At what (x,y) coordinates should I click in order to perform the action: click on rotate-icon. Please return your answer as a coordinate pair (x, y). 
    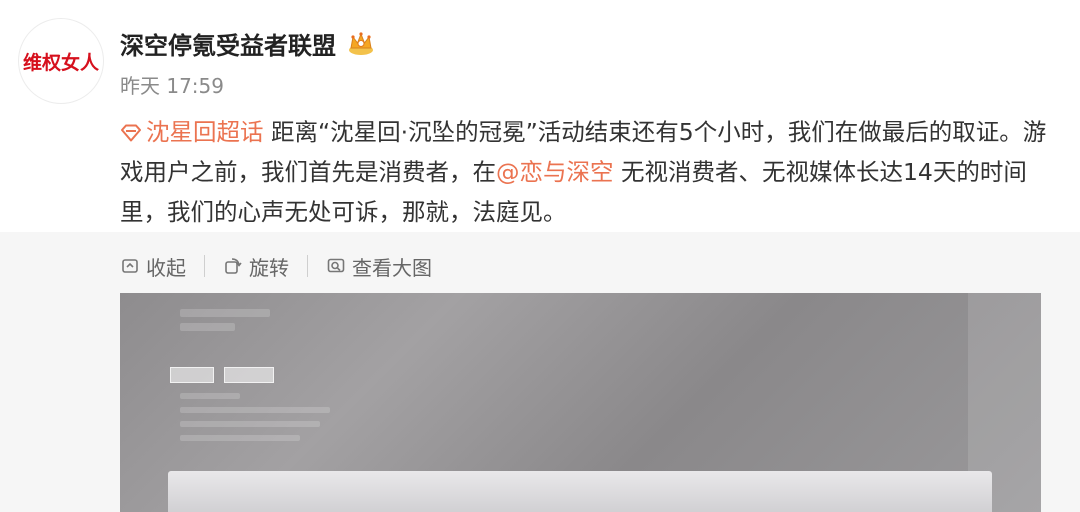
    Looking at the image, I should click on (233, 266).